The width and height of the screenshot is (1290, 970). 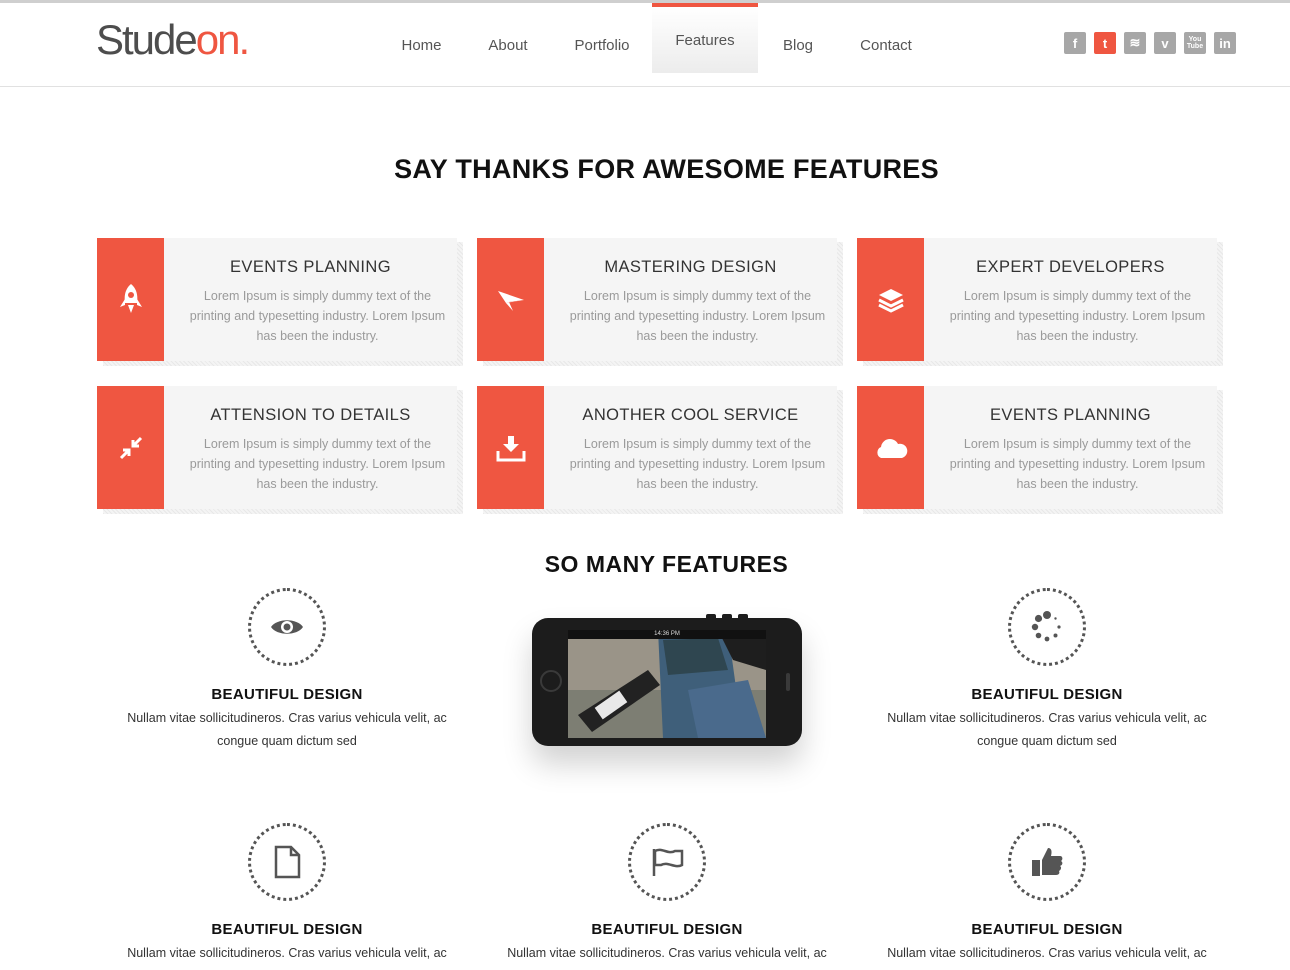 What do you see at coordinates (1135, 43) in the screenshot?
I see `rss-icon: ≋` at bounding box center [1135, 43].